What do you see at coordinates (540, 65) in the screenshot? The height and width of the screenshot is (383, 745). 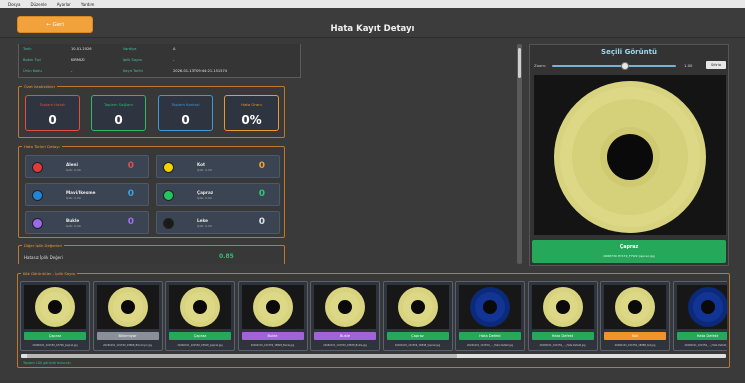 I see `zoom-label: Zoom:` at bounding box center [540, 65].